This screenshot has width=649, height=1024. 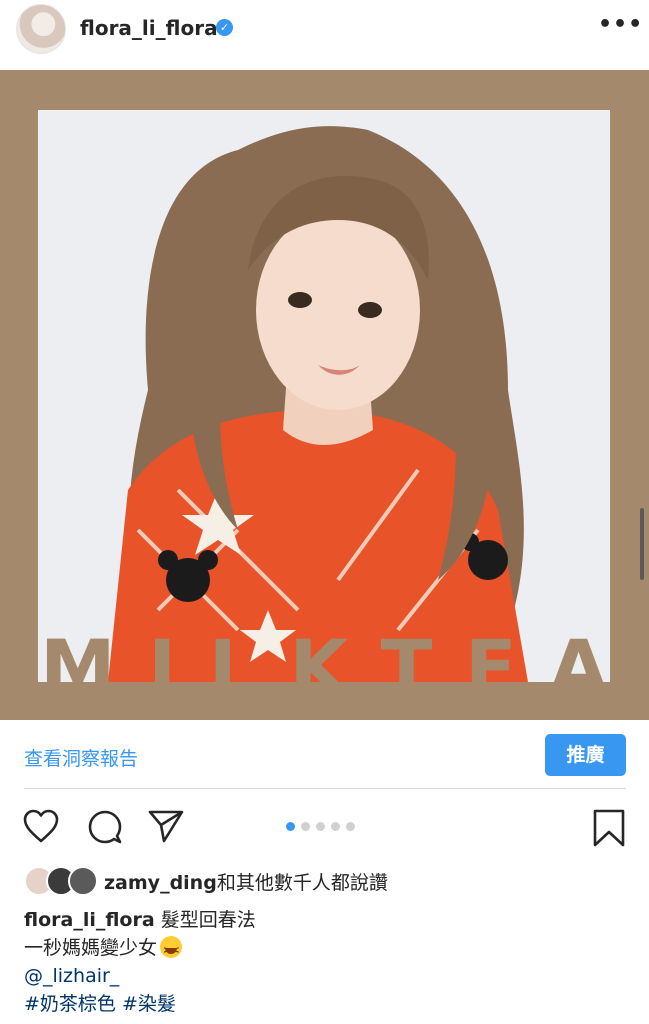 I want to click on carousel-indicator, so click(x=320, y=826).